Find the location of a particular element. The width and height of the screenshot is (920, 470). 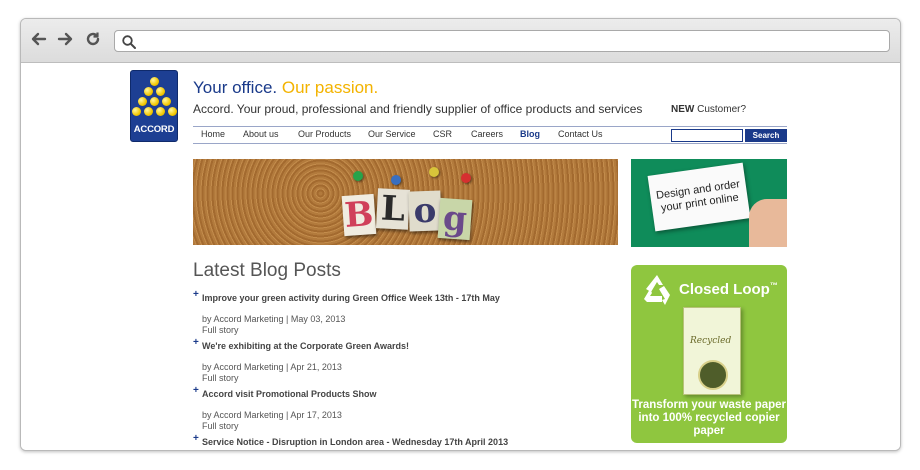

accord-logo: ACCORD is located at coordinates (154, 106).